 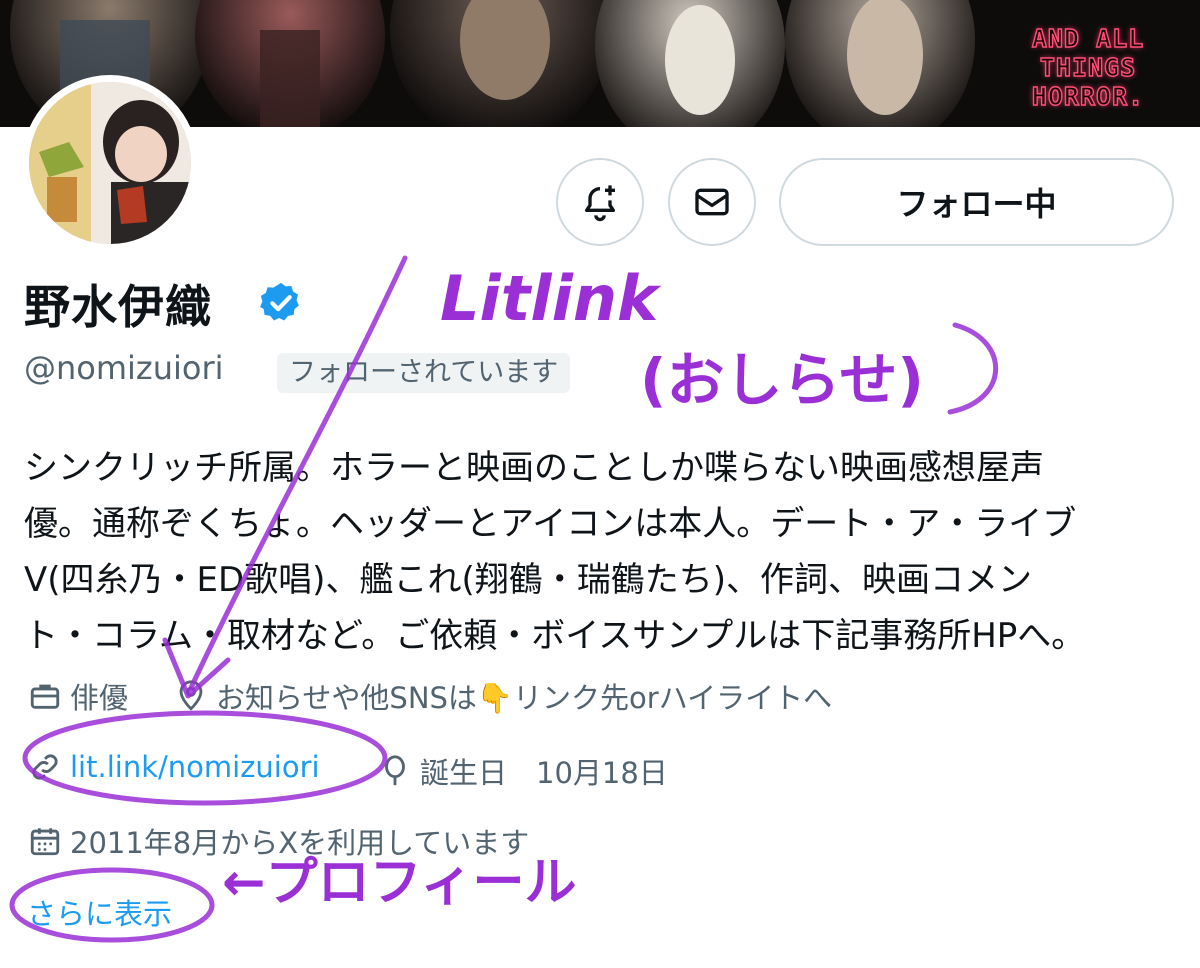 What do you see at coordinates (544, 773) in the screenshot?
I see `birthday-label: 誕生日 10月18日` at bounding box center [544, 773].